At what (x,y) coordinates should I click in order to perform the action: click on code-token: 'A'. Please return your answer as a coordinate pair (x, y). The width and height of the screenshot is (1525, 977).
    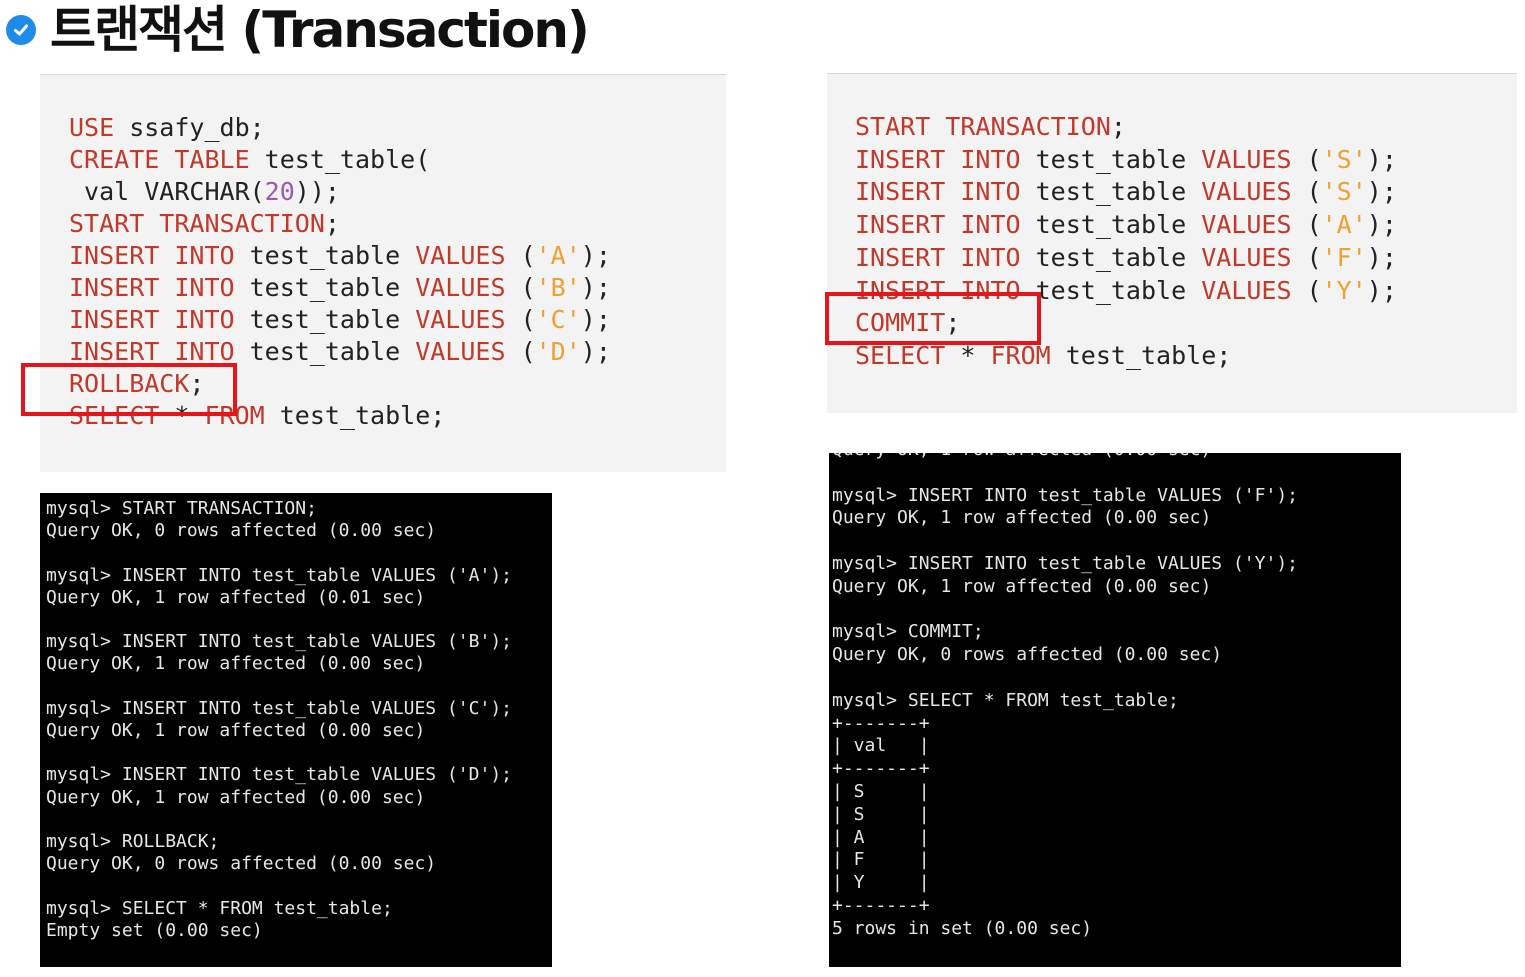
    Looking at the image, I should click on (1344, 225).